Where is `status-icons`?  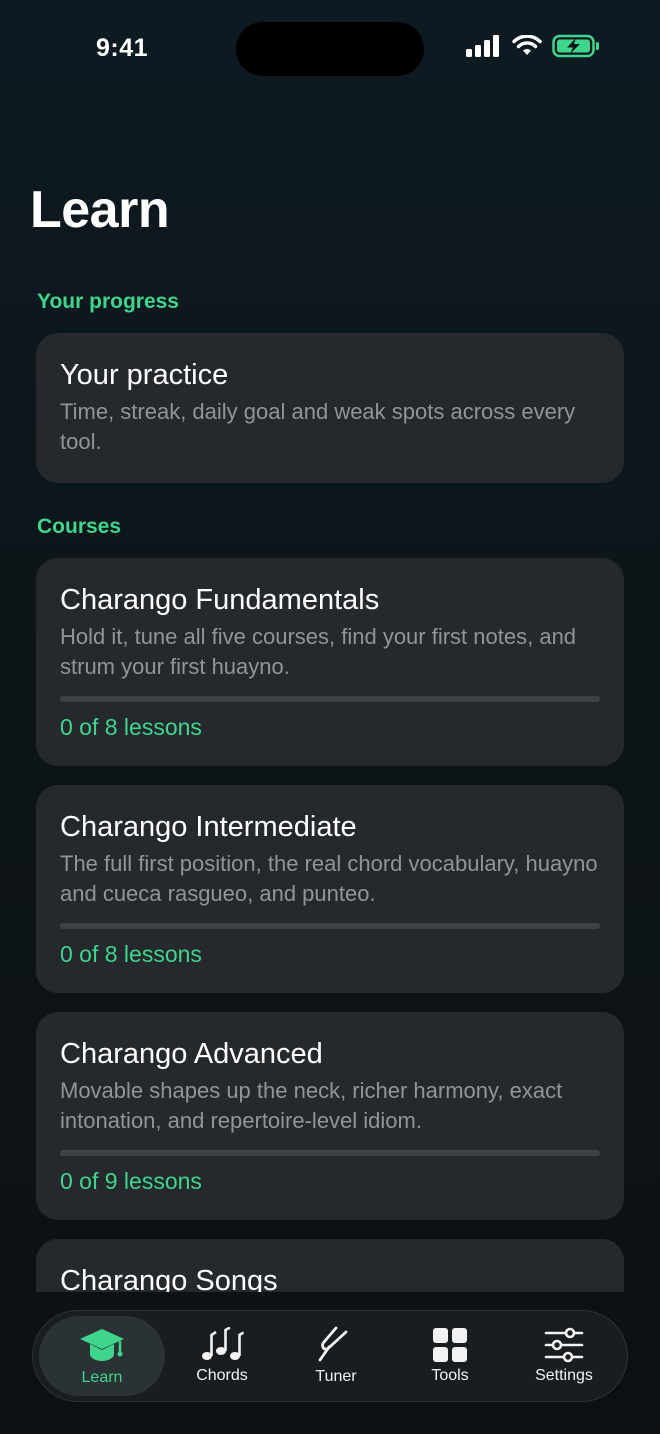 status-icons is located at coordinates (533, 48).